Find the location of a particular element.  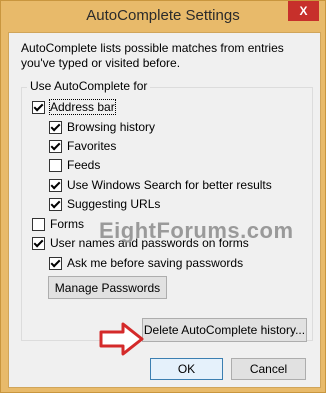

close-icon: X is located at coordinates (303, 11).